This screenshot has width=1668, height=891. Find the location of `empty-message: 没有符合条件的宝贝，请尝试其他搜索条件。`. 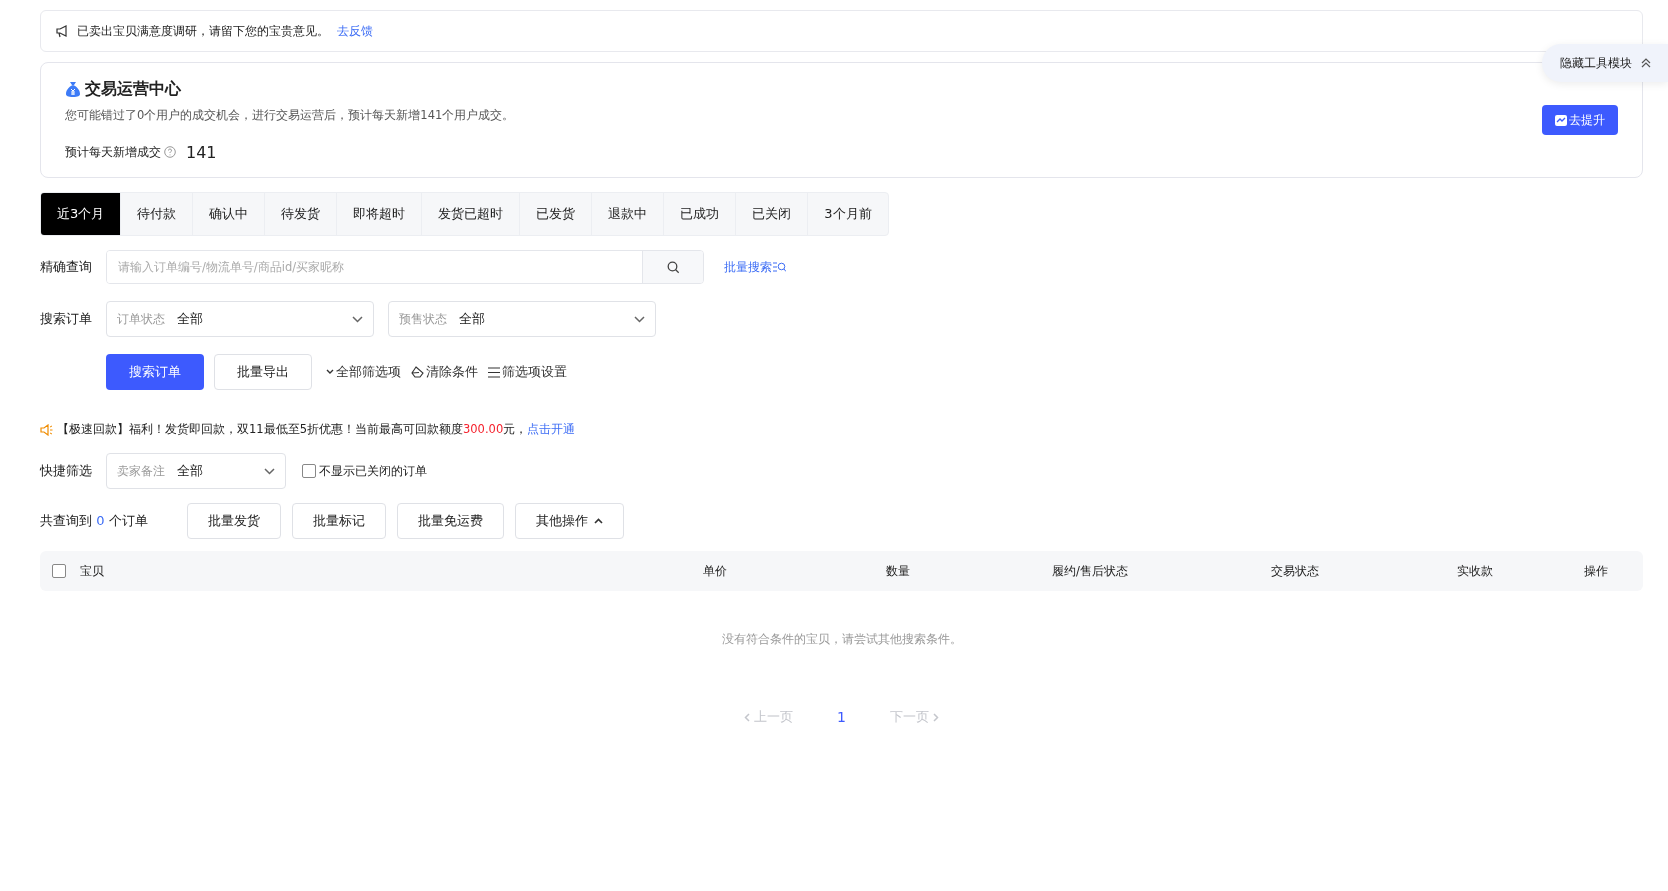

empty-message: 没有符合条件的宝贝，请尝试其他搜索条件。 is located at coordinates (841, 639).